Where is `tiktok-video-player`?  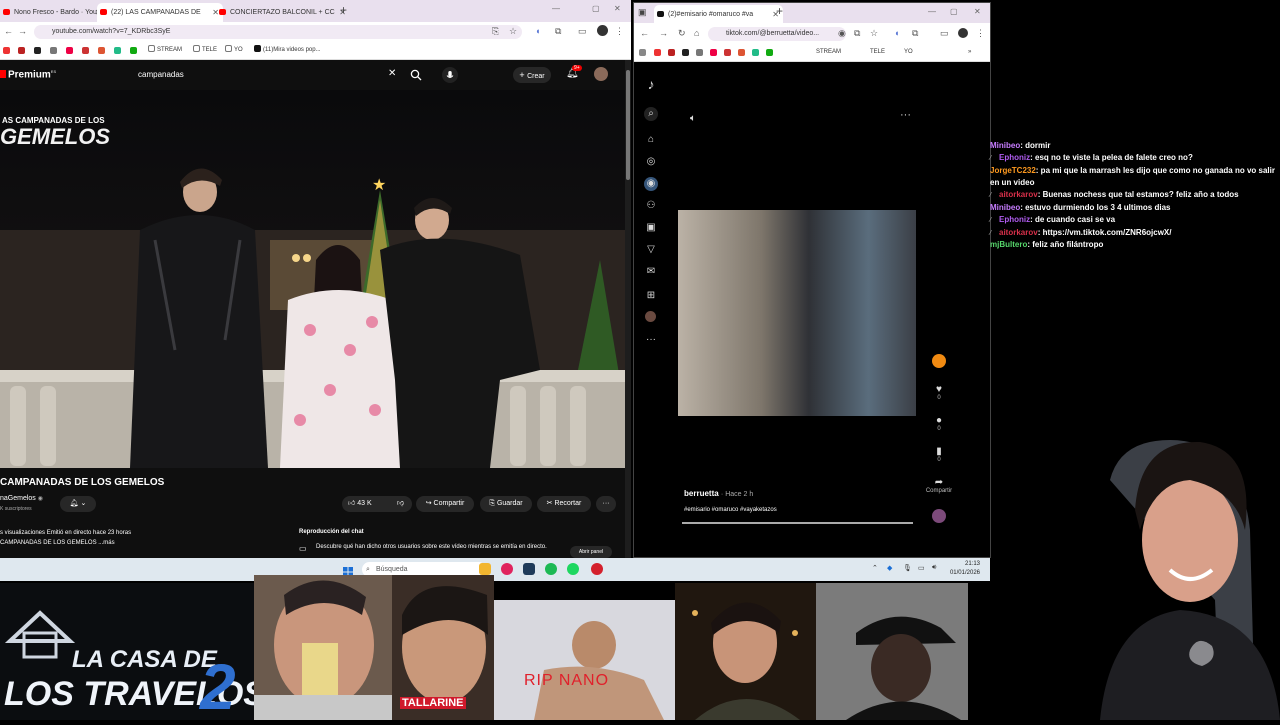 tiktok-video-player is located at coordinates (797, 313).